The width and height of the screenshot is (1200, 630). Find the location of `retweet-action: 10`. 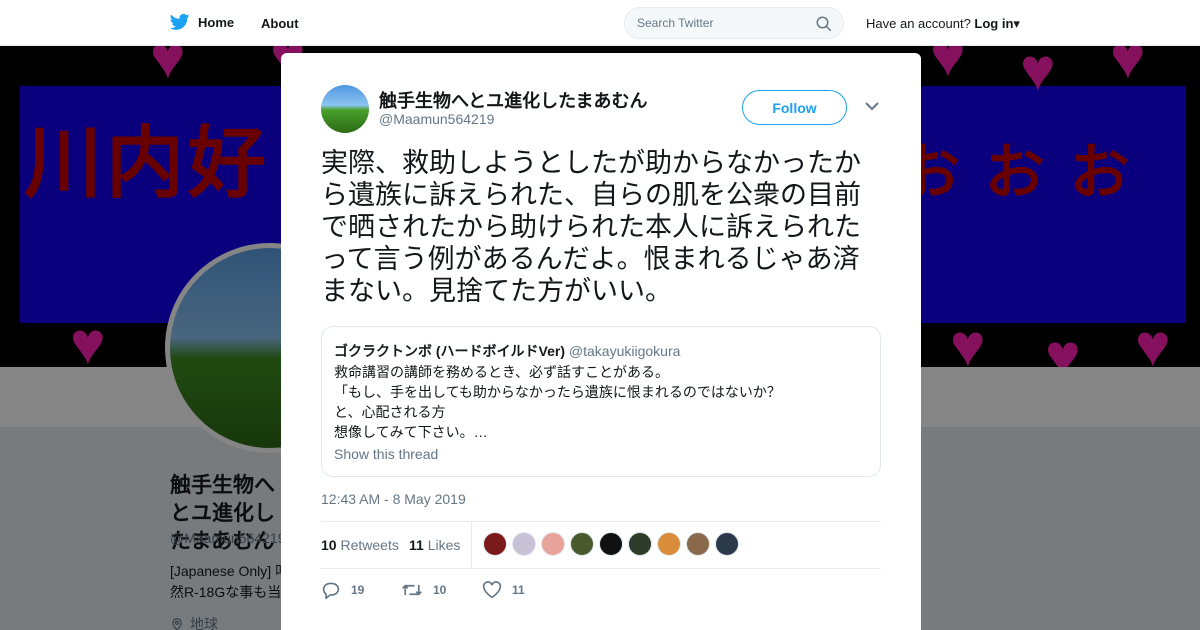

retweet-action: 10 is located at coordinates (423, 590).